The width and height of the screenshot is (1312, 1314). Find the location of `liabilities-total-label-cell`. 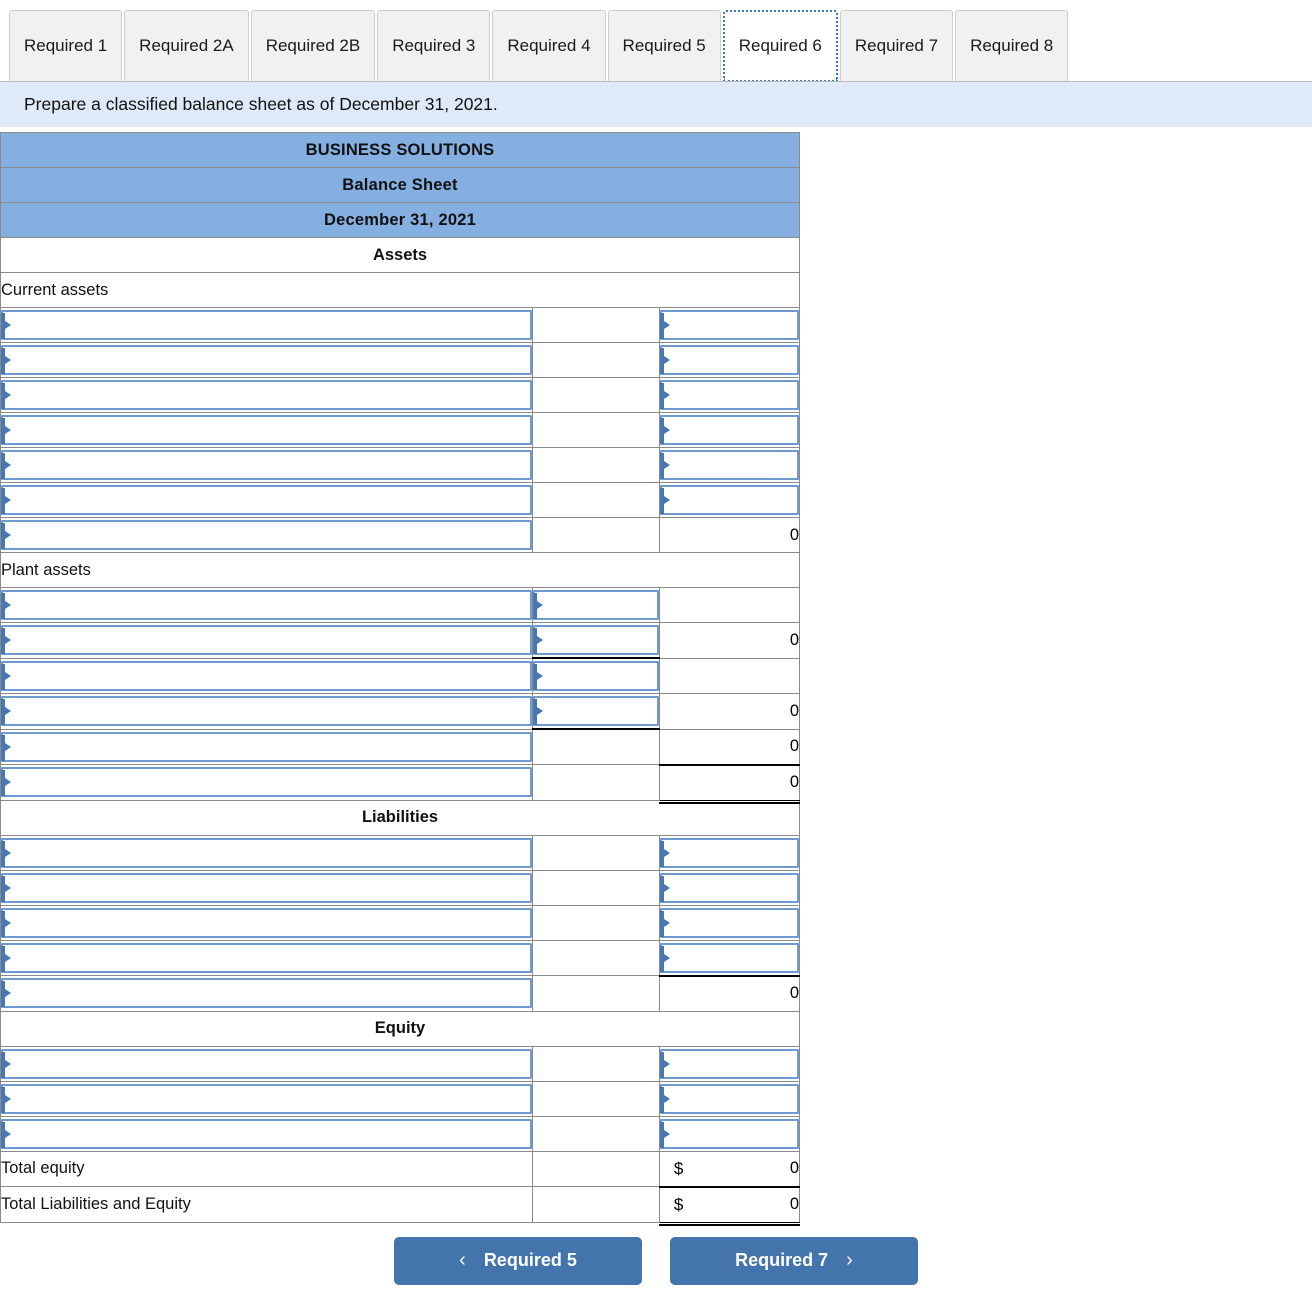

liabilities-total-label-cell is located at coordinates (266, 993).